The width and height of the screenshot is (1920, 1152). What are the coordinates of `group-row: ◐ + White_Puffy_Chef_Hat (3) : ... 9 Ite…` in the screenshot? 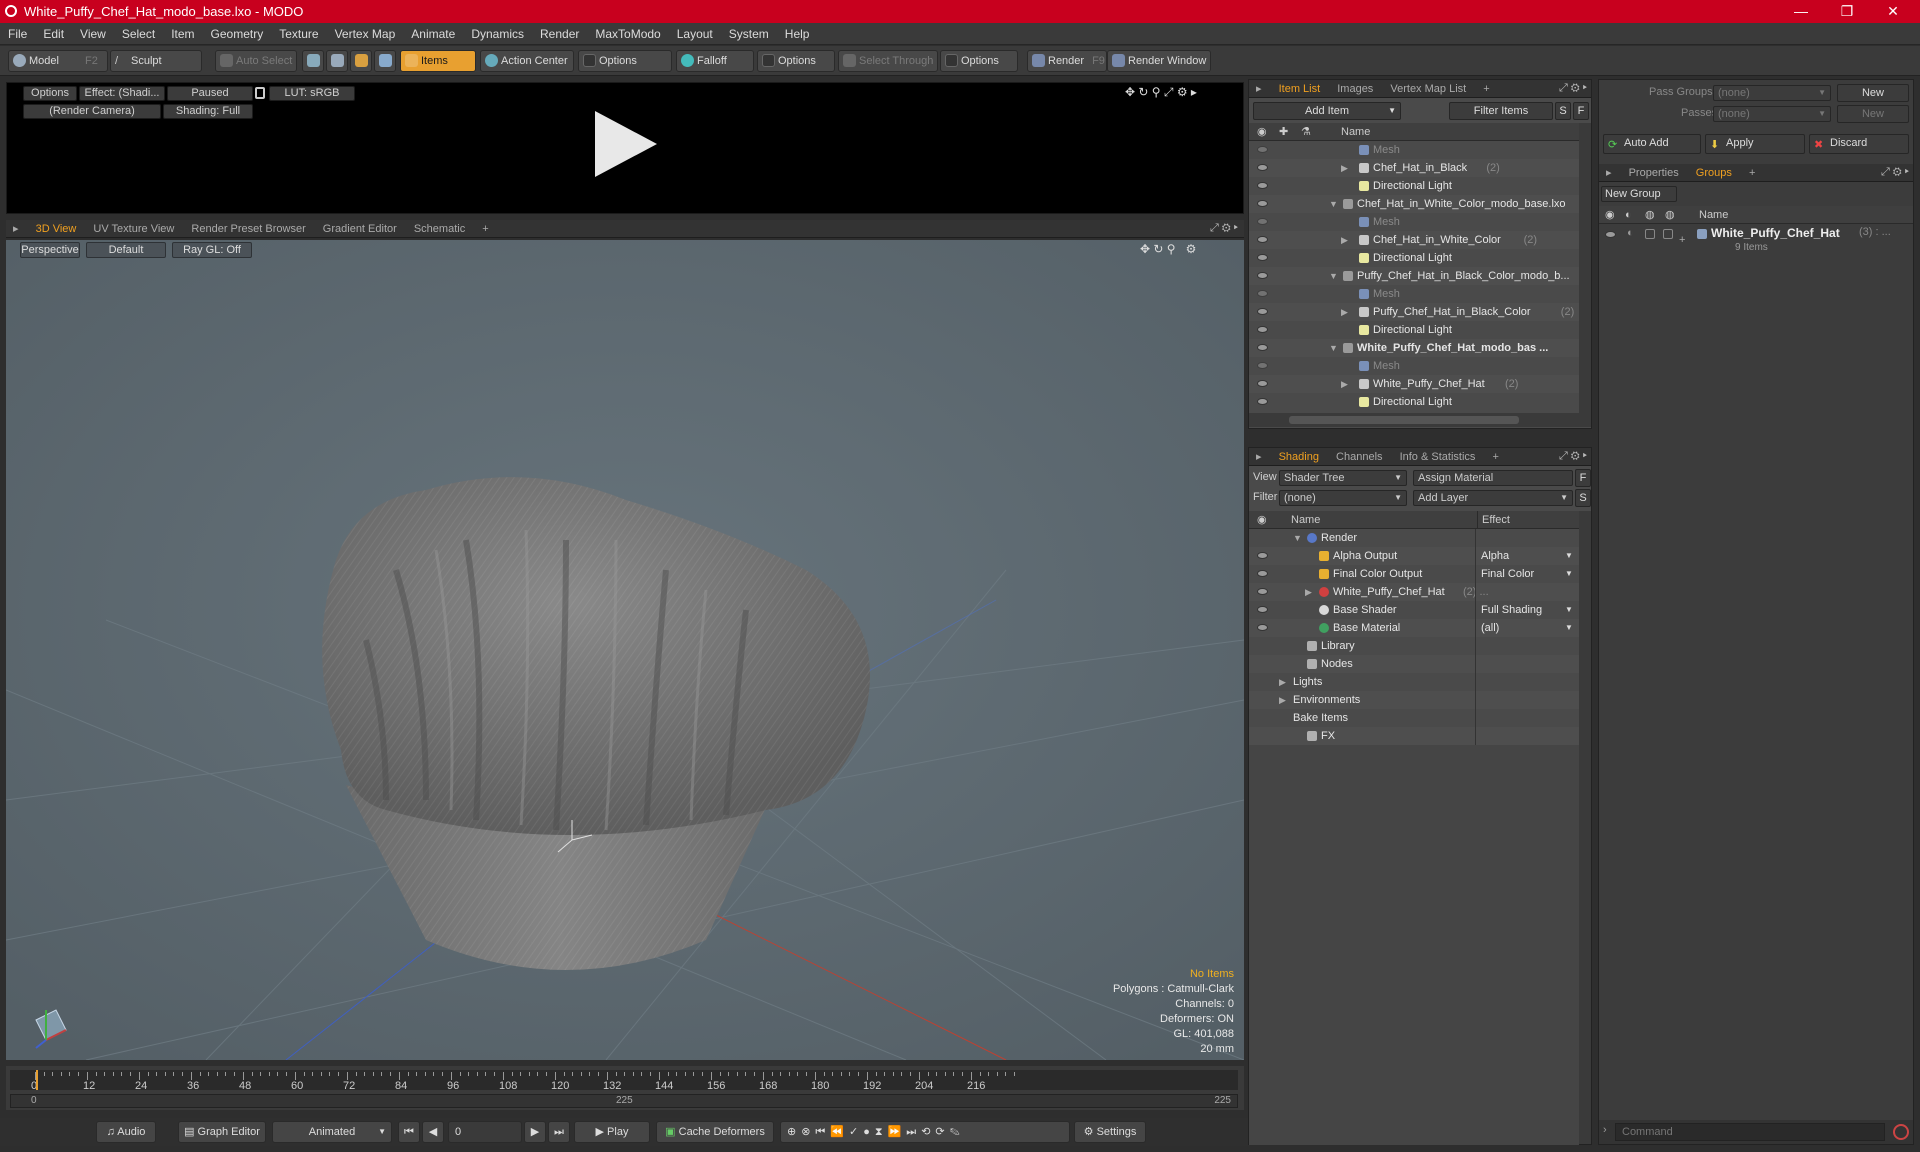 It's located at (1756, 244).